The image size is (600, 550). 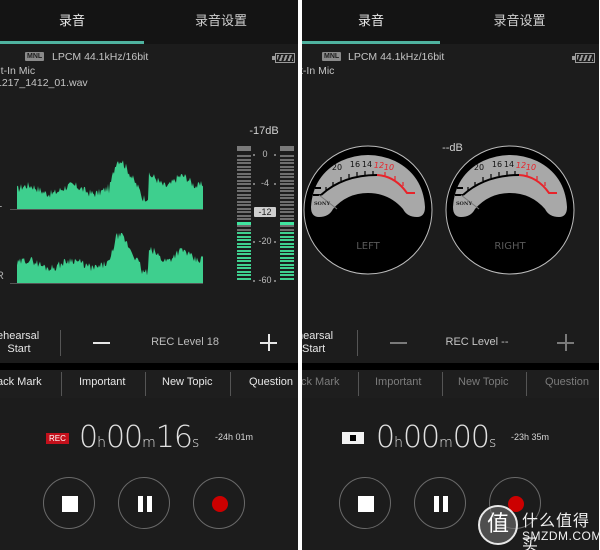 What do you see at coordinates (219, 503) in the screenshot?
I see `record-button` at bounding box center [219, 503].